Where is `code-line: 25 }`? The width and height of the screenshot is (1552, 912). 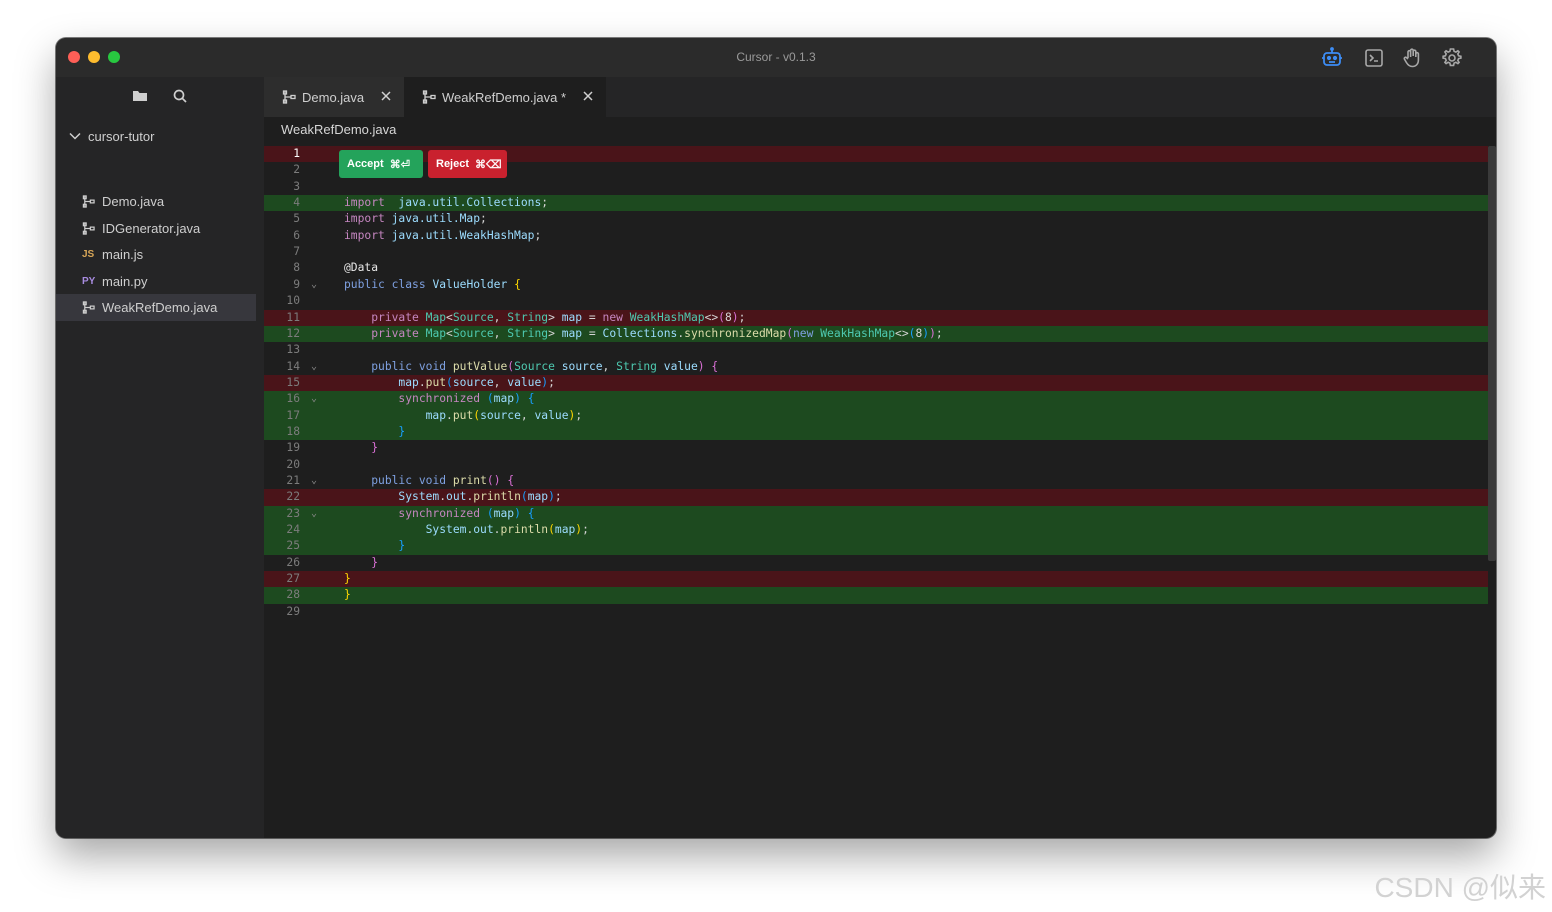 code-line: 25 } is located at coordinates (876, 546).